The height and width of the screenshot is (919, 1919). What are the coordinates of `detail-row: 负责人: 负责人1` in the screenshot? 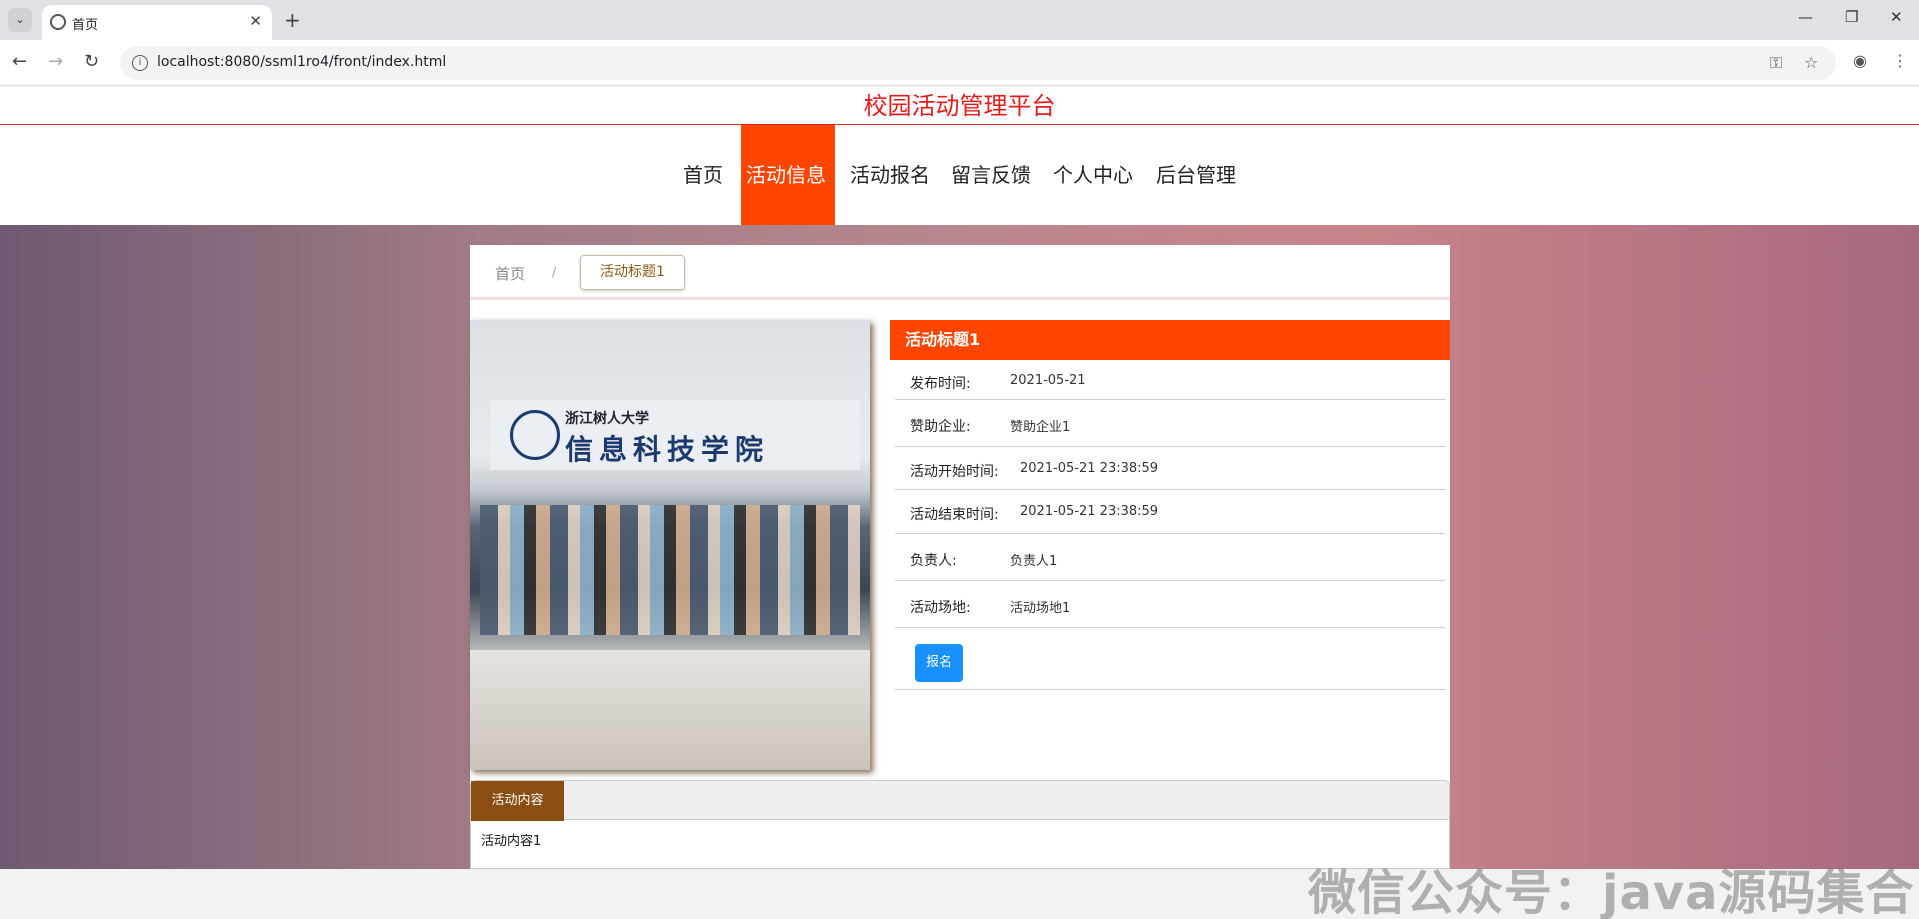 It's located at (1170, 557).